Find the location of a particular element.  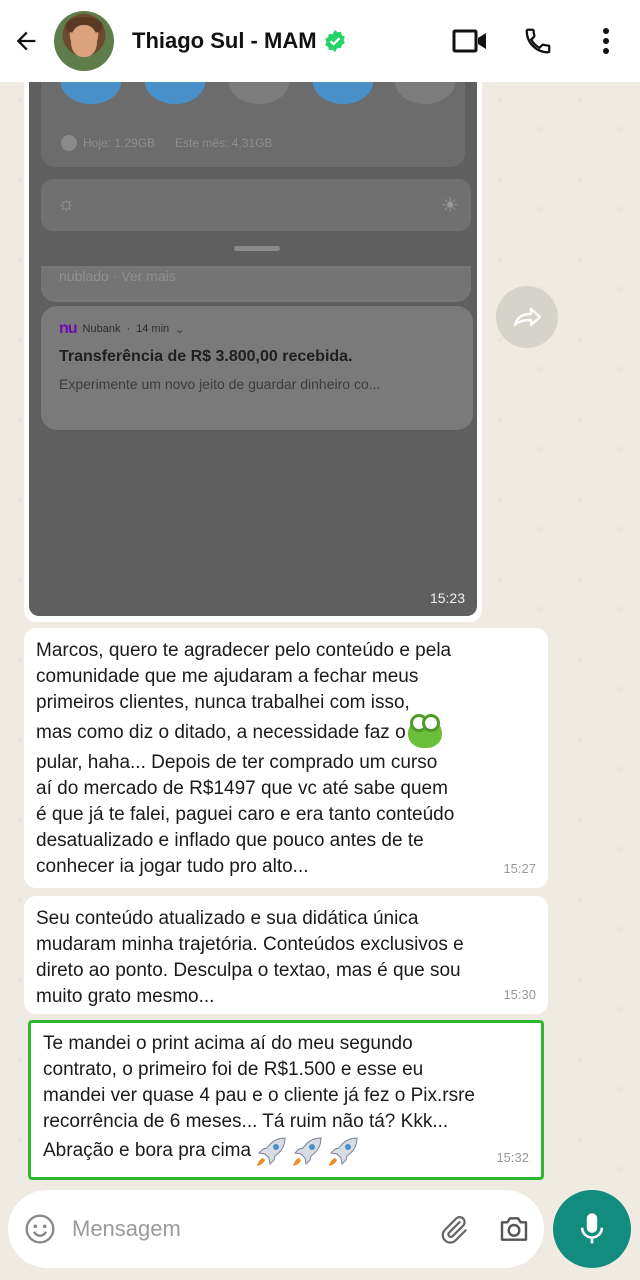

chat-header: Thiago Sul - MAM is located at coordinates (320, 41).